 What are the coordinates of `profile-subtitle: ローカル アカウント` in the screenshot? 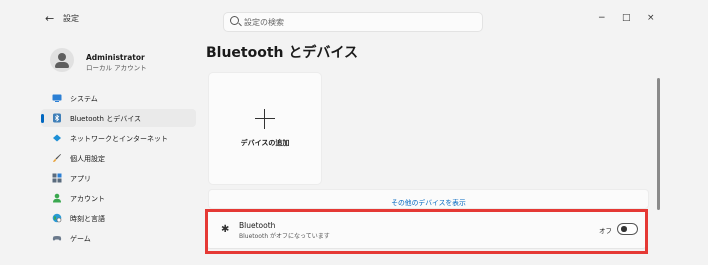 It's located at (116, 68).